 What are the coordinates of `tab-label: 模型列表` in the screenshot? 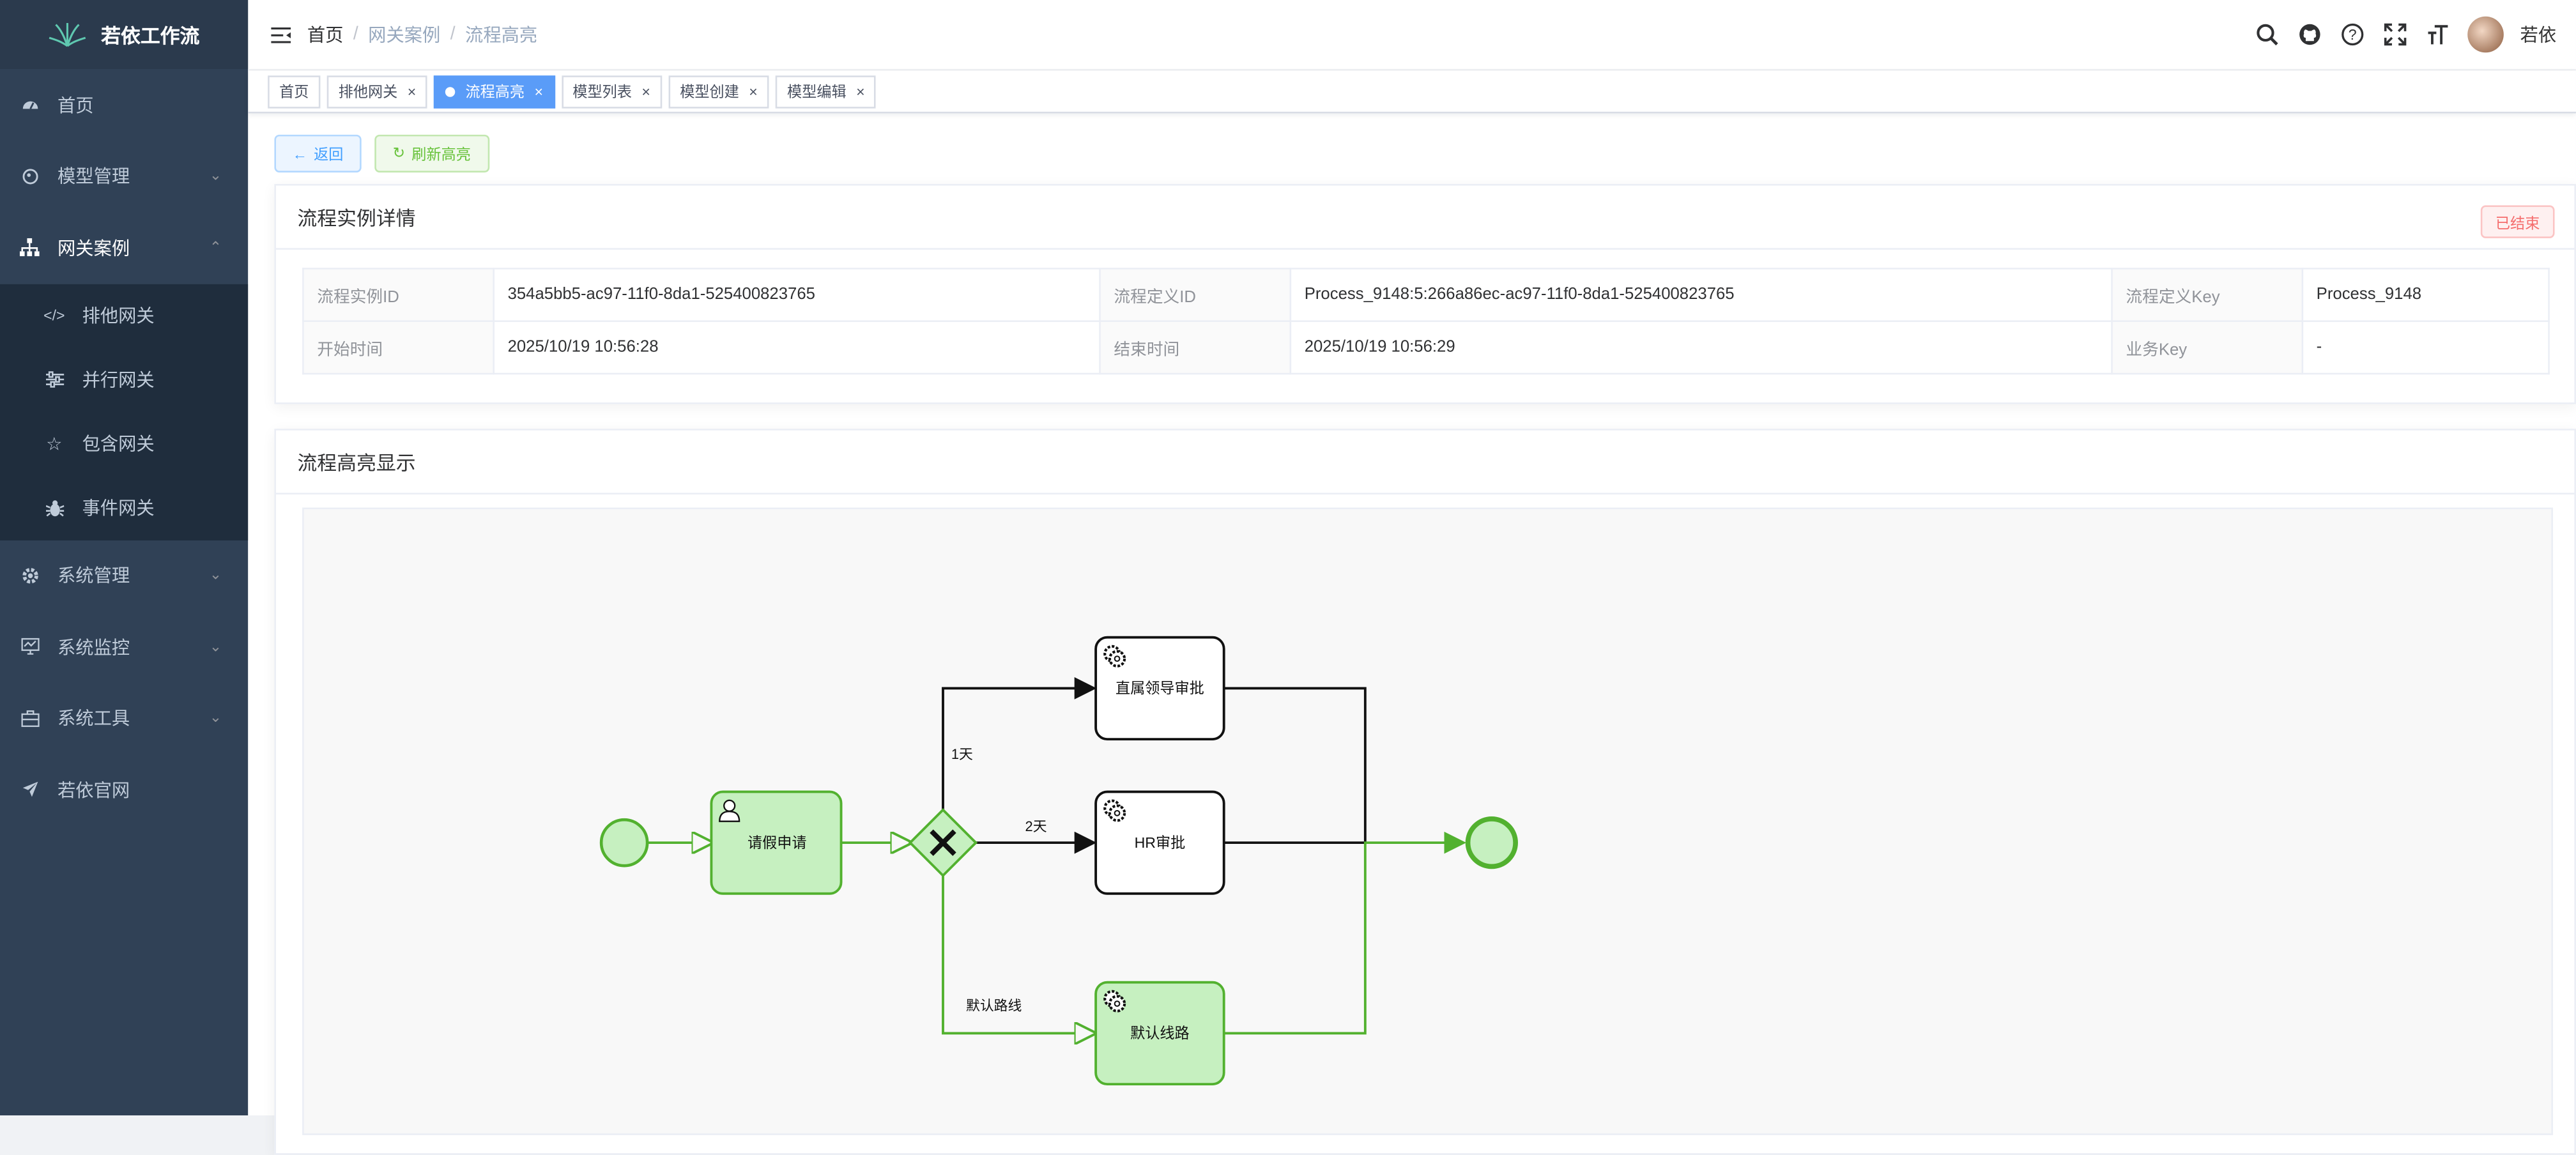 It's located at (602, 92).